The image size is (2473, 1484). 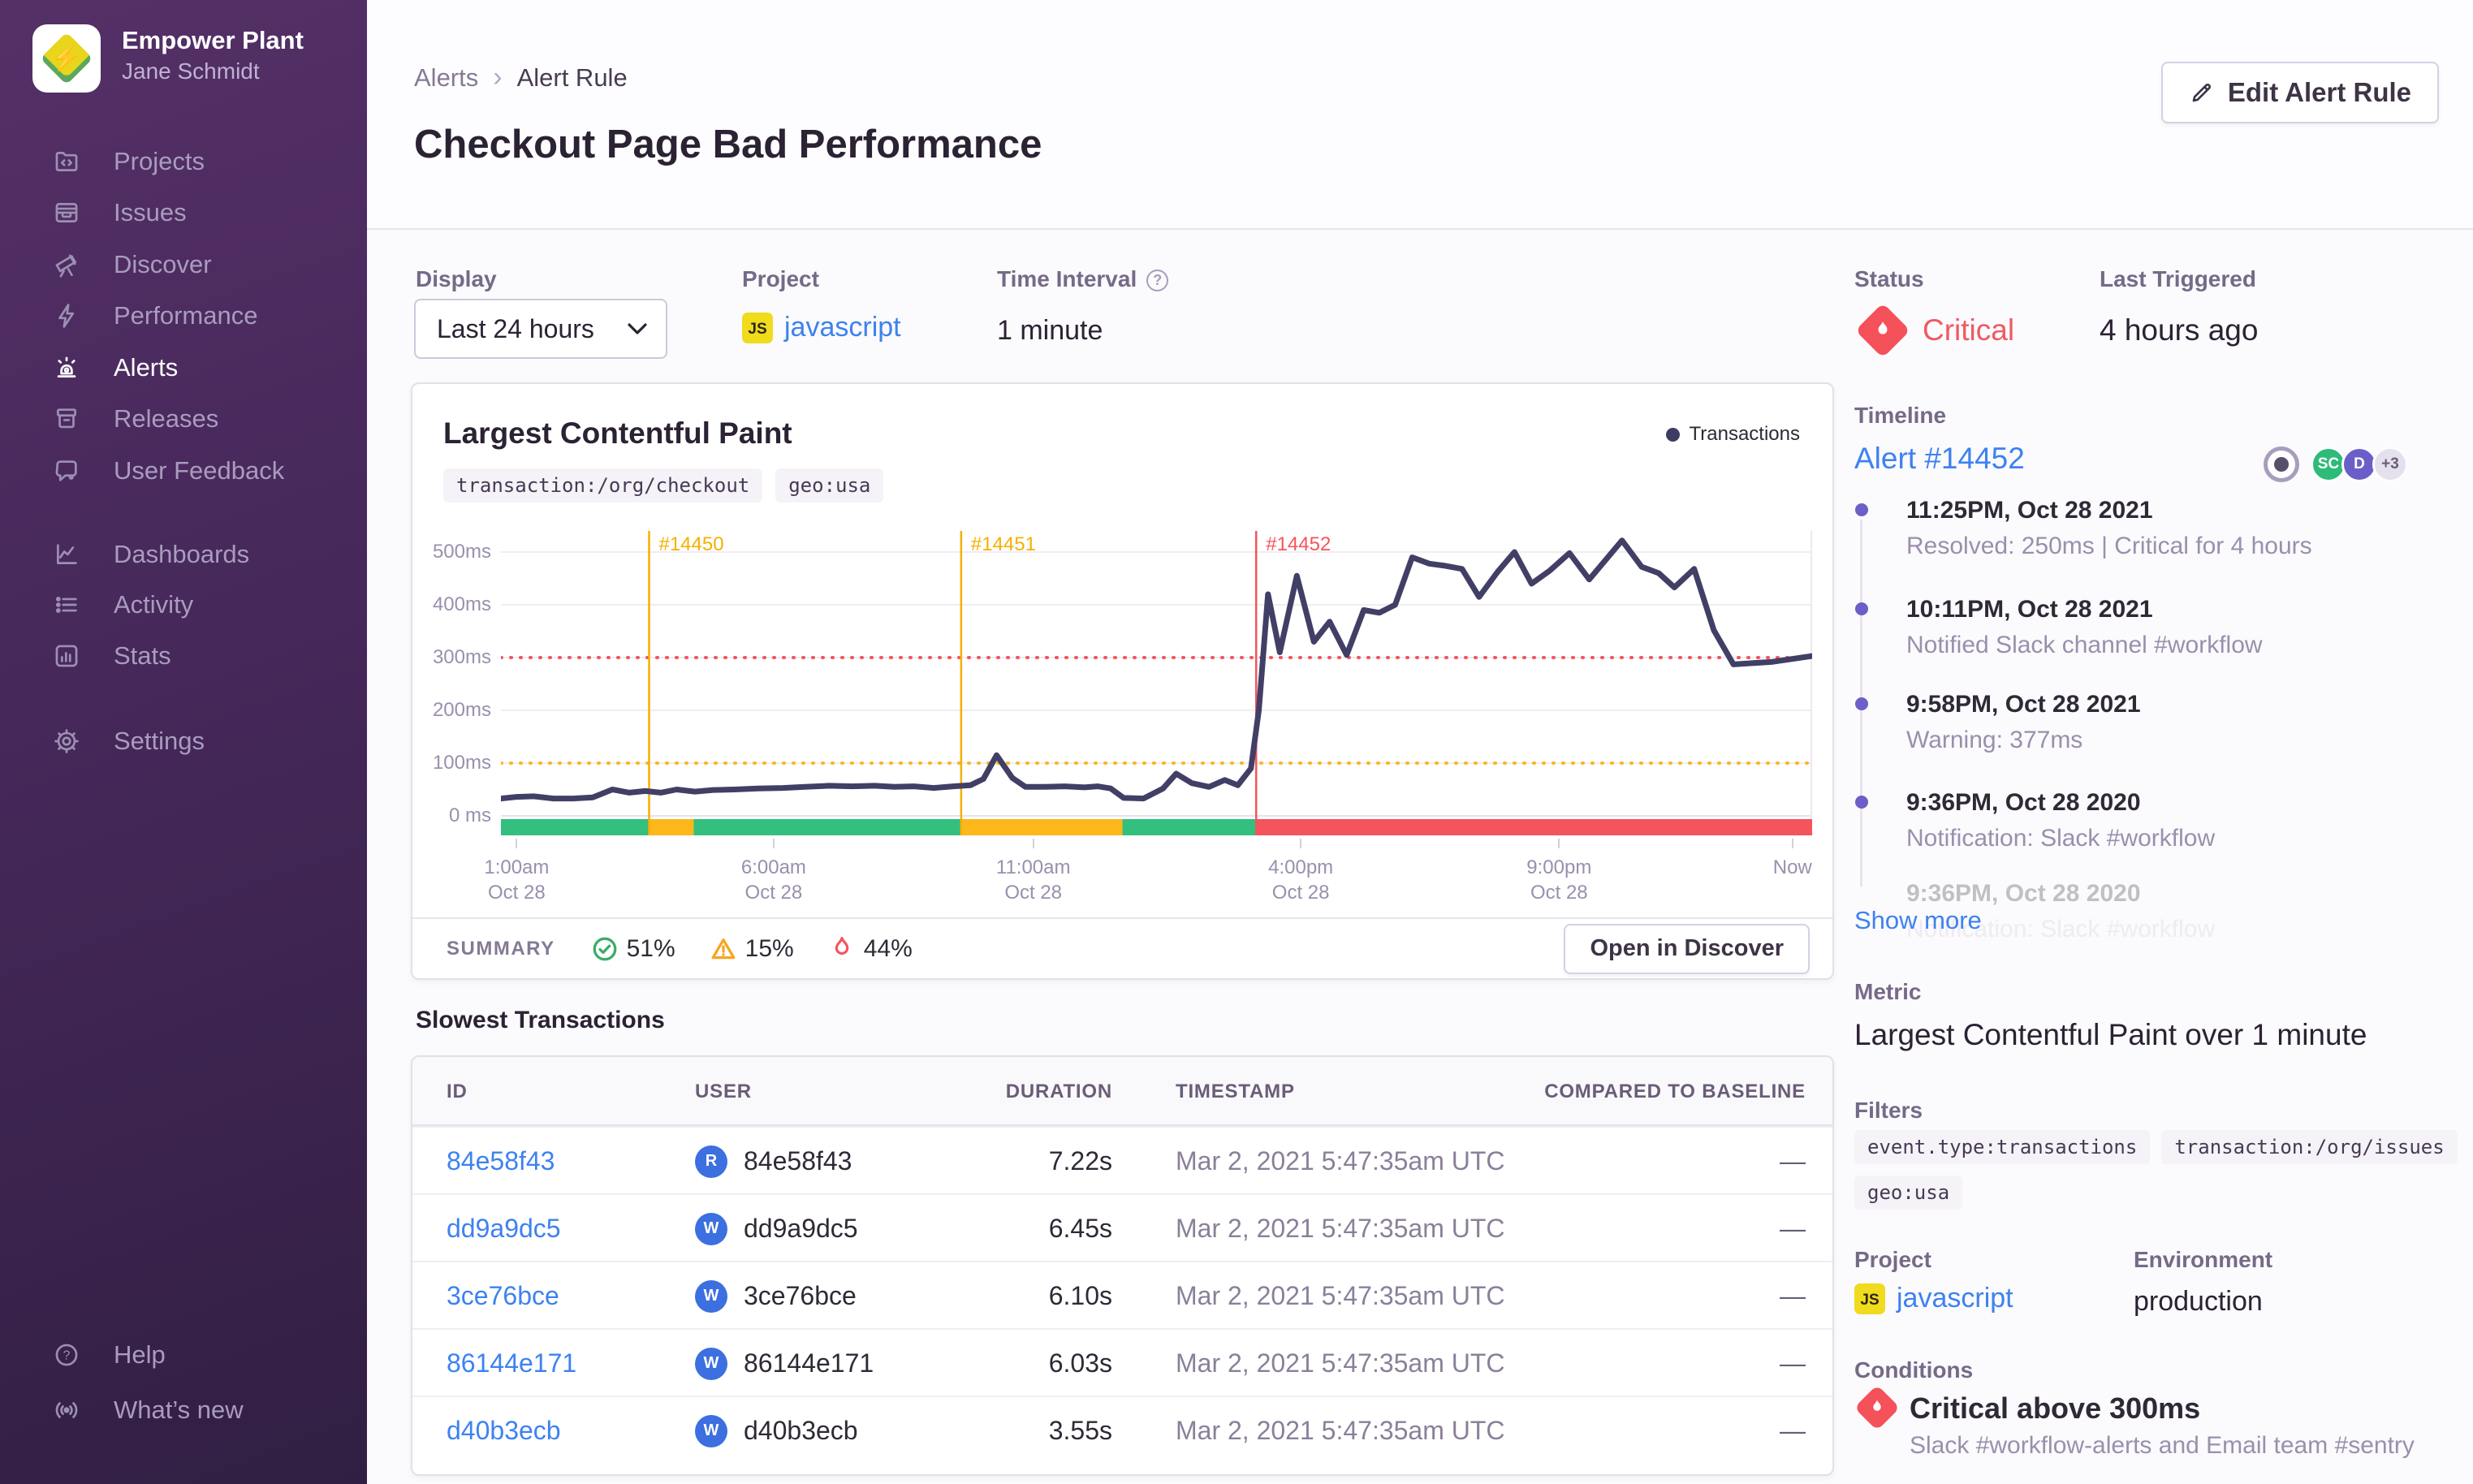 What do you see at coordinates (67, 161) in the screenshot?
I see `projects-icon` at bounding box center [67, 161].